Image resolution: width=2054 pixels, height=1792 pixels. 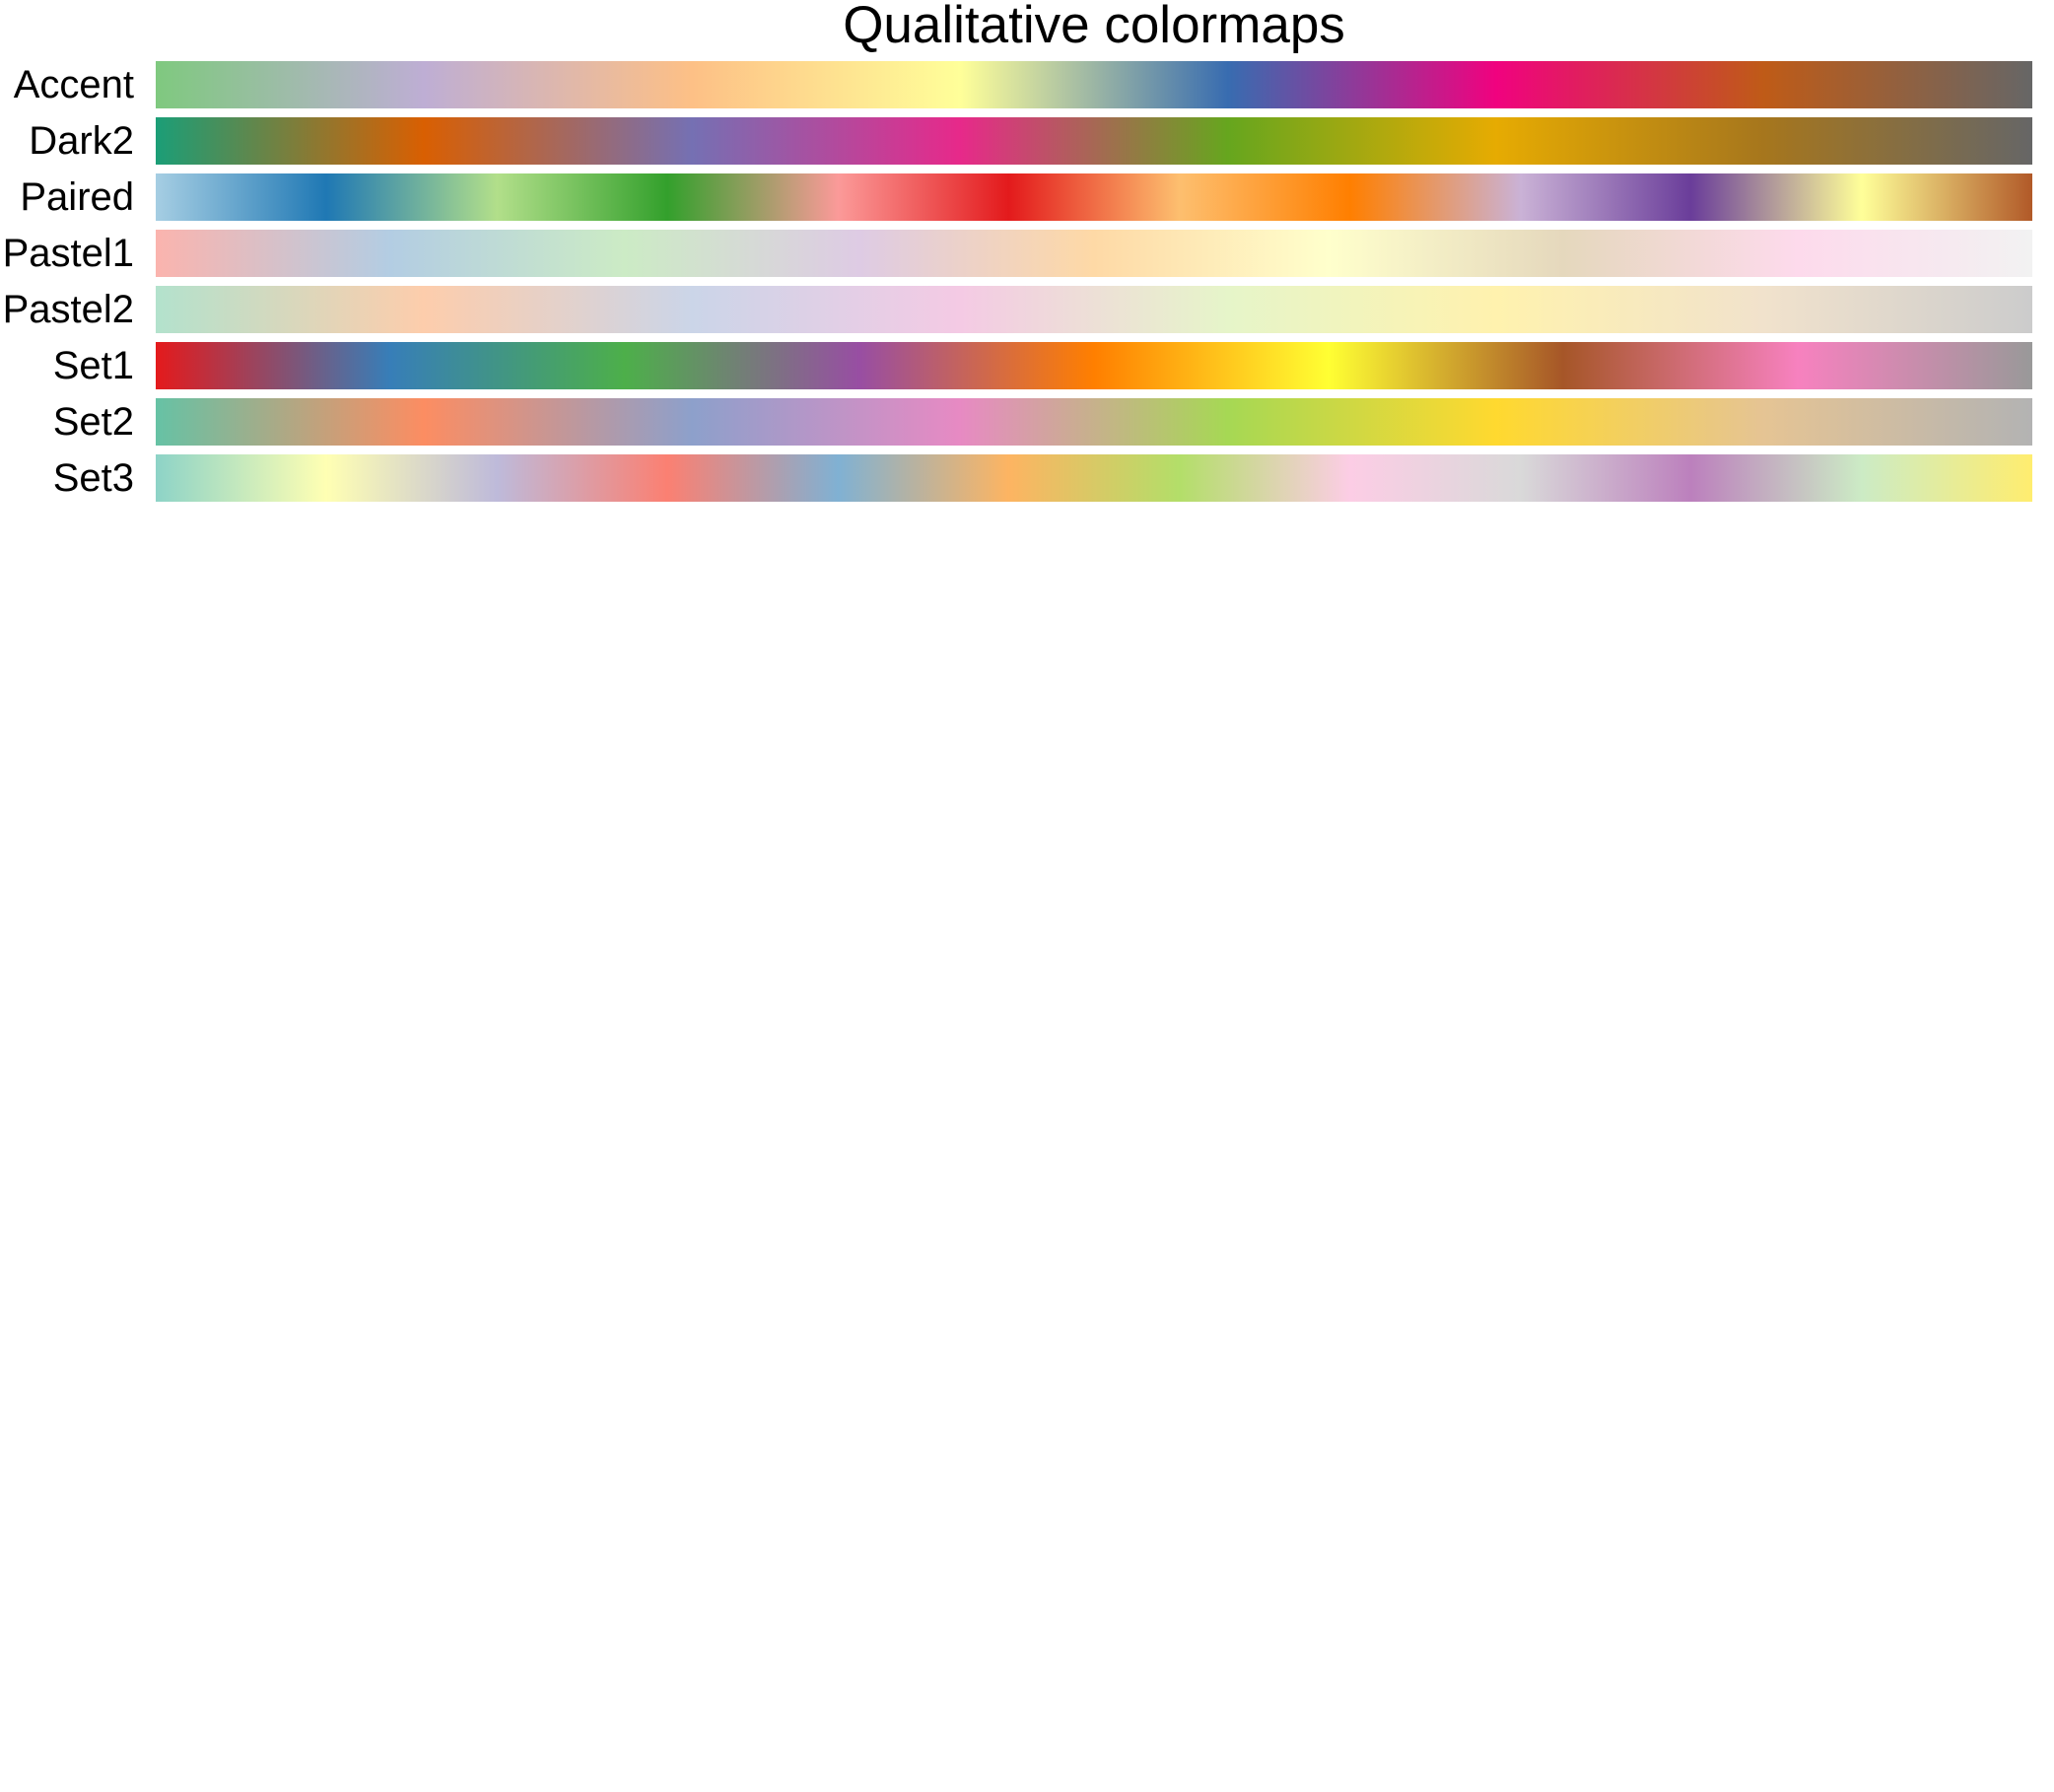 I want to click on colormap-row-paired: Paired, so click(x=1027, y=197).